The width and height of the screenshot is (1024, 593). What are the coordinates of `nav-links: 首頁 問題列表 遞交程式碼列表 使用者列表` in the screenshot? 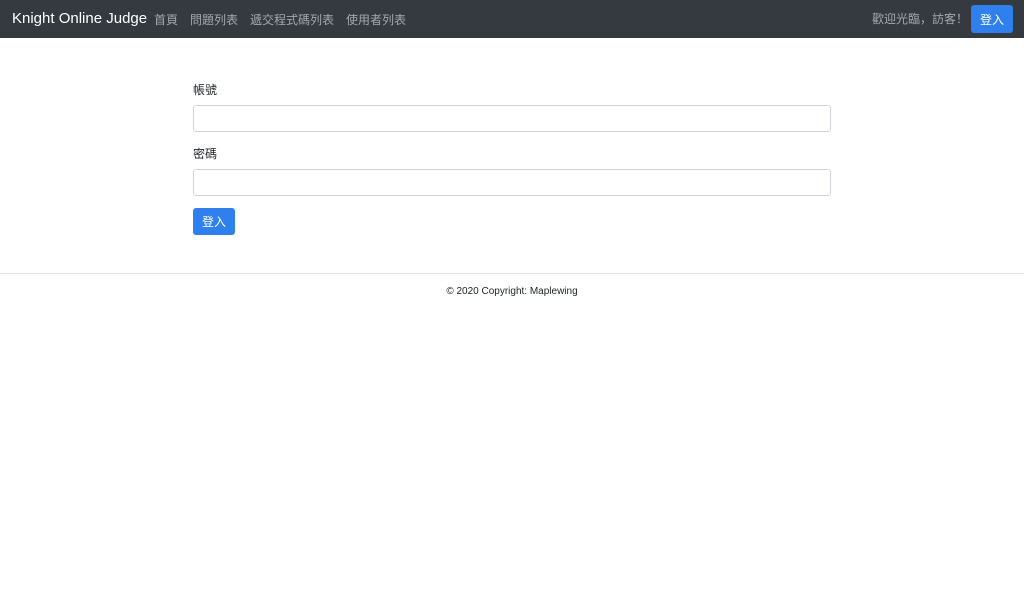 It's located at (286, 19).